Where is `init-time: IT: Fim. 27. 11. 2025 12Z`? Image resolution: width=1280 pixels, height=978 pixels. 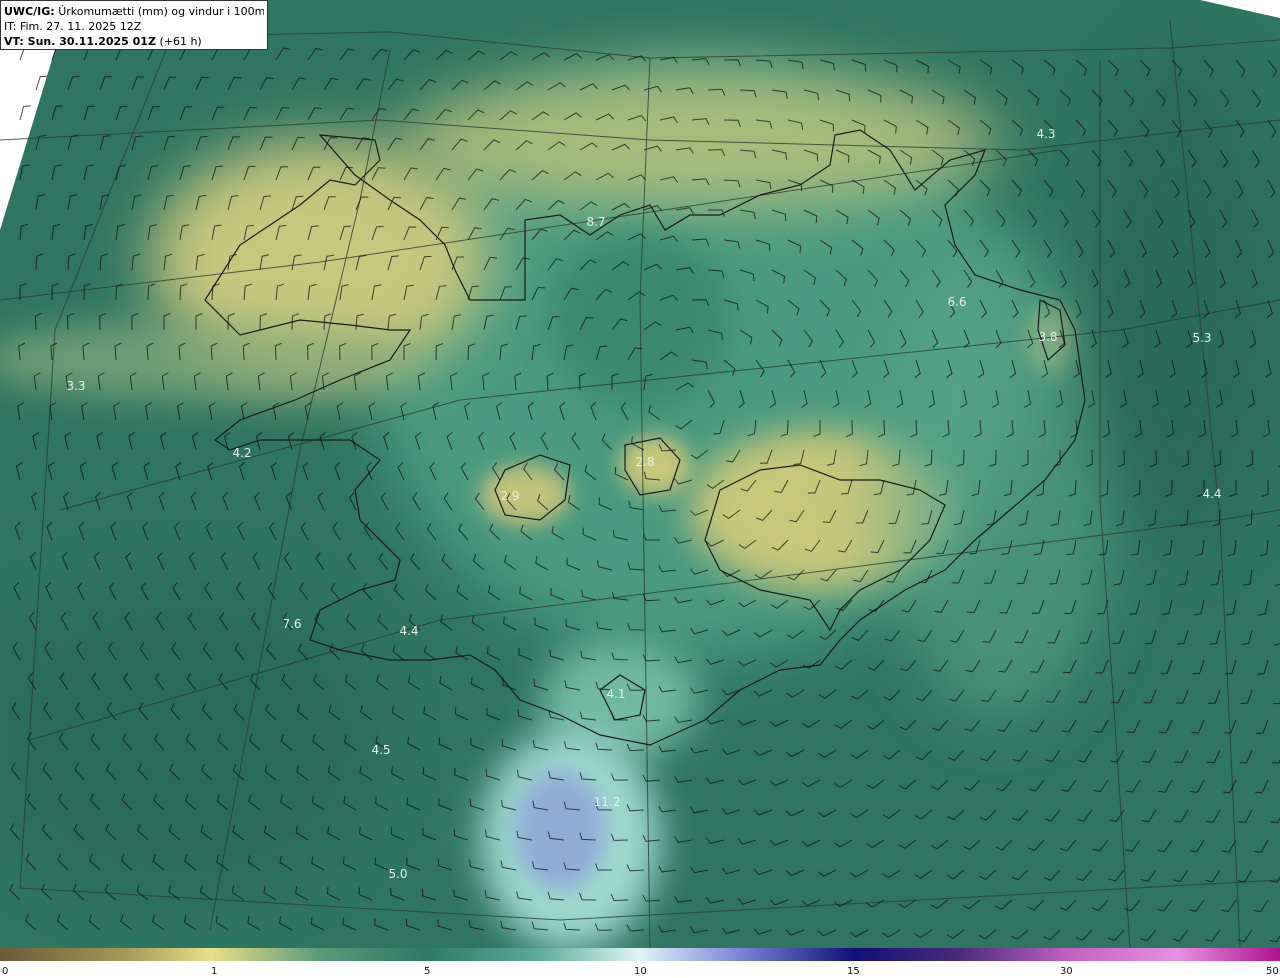
init-time: IT: Fim. 27. 11. 2025 12Z is located at coordinates (73, 26).